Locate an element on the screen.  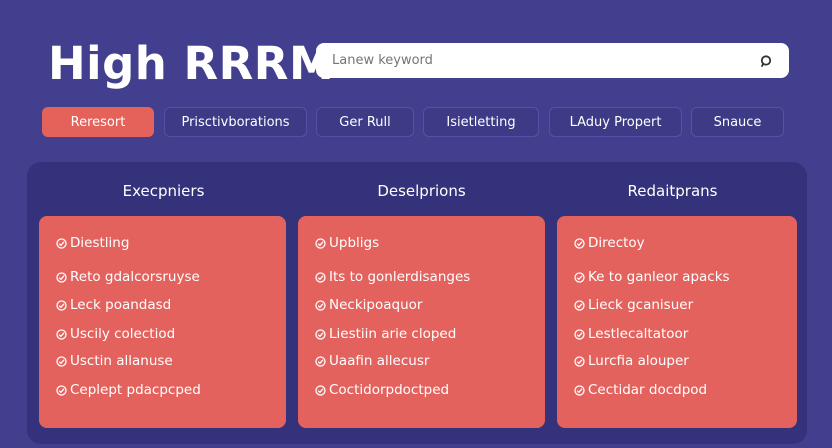
list-item-label: Upbligs is located at coordinates (354, 243).